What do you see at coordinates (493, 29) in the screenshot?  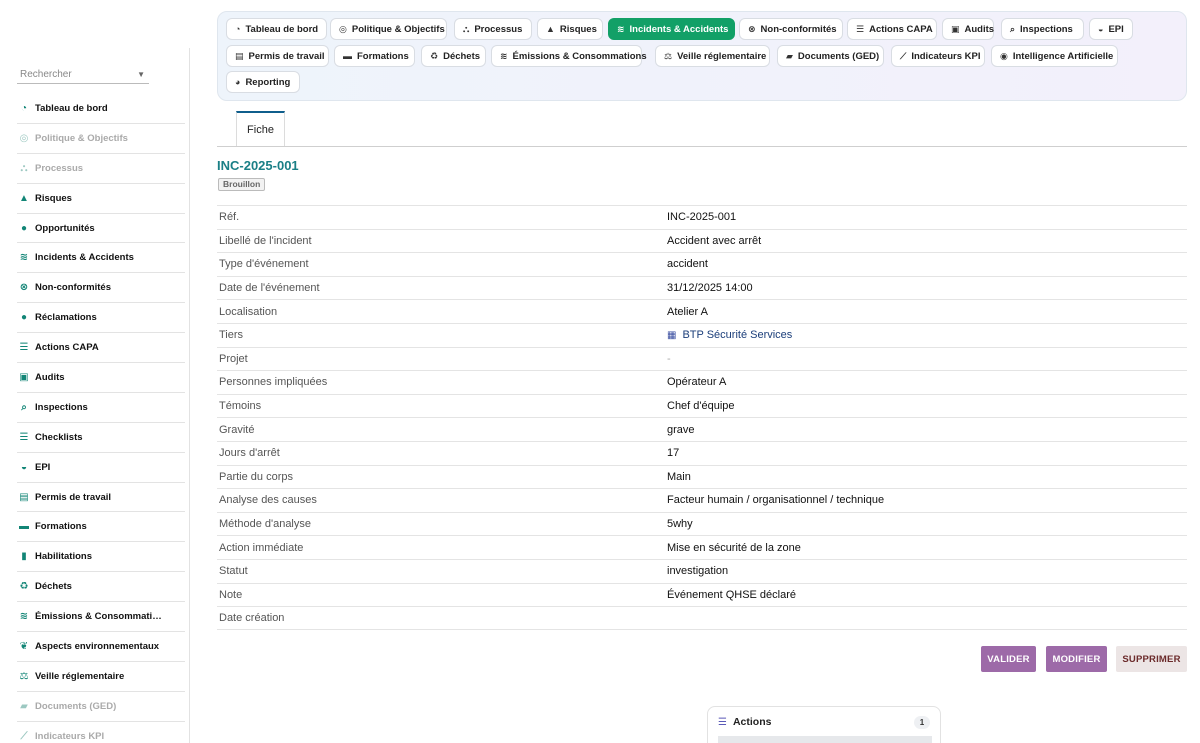 I see `nav-pill: ⛬ Processus` at bounding box center [493, 29].